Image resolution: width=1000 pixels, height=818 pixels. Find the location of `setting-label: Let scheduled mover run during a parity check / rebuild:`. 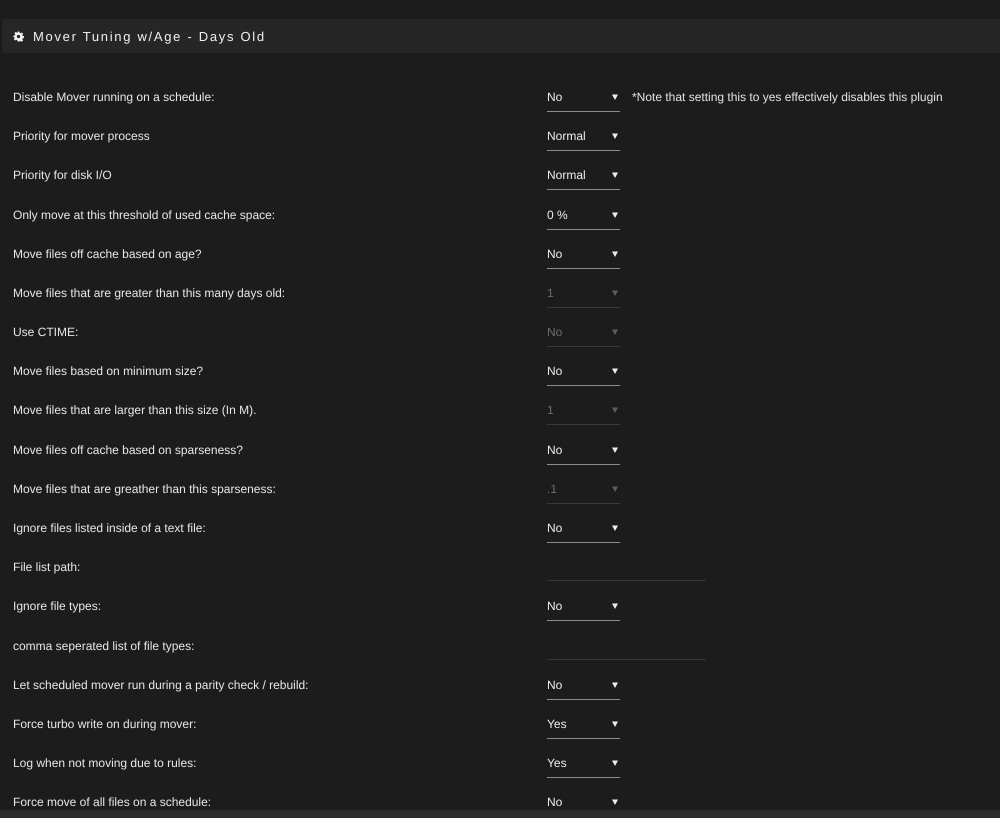

setting-label: Let scheduled mover run during a parity check / rebuild: is located at coordinates (161, 684).